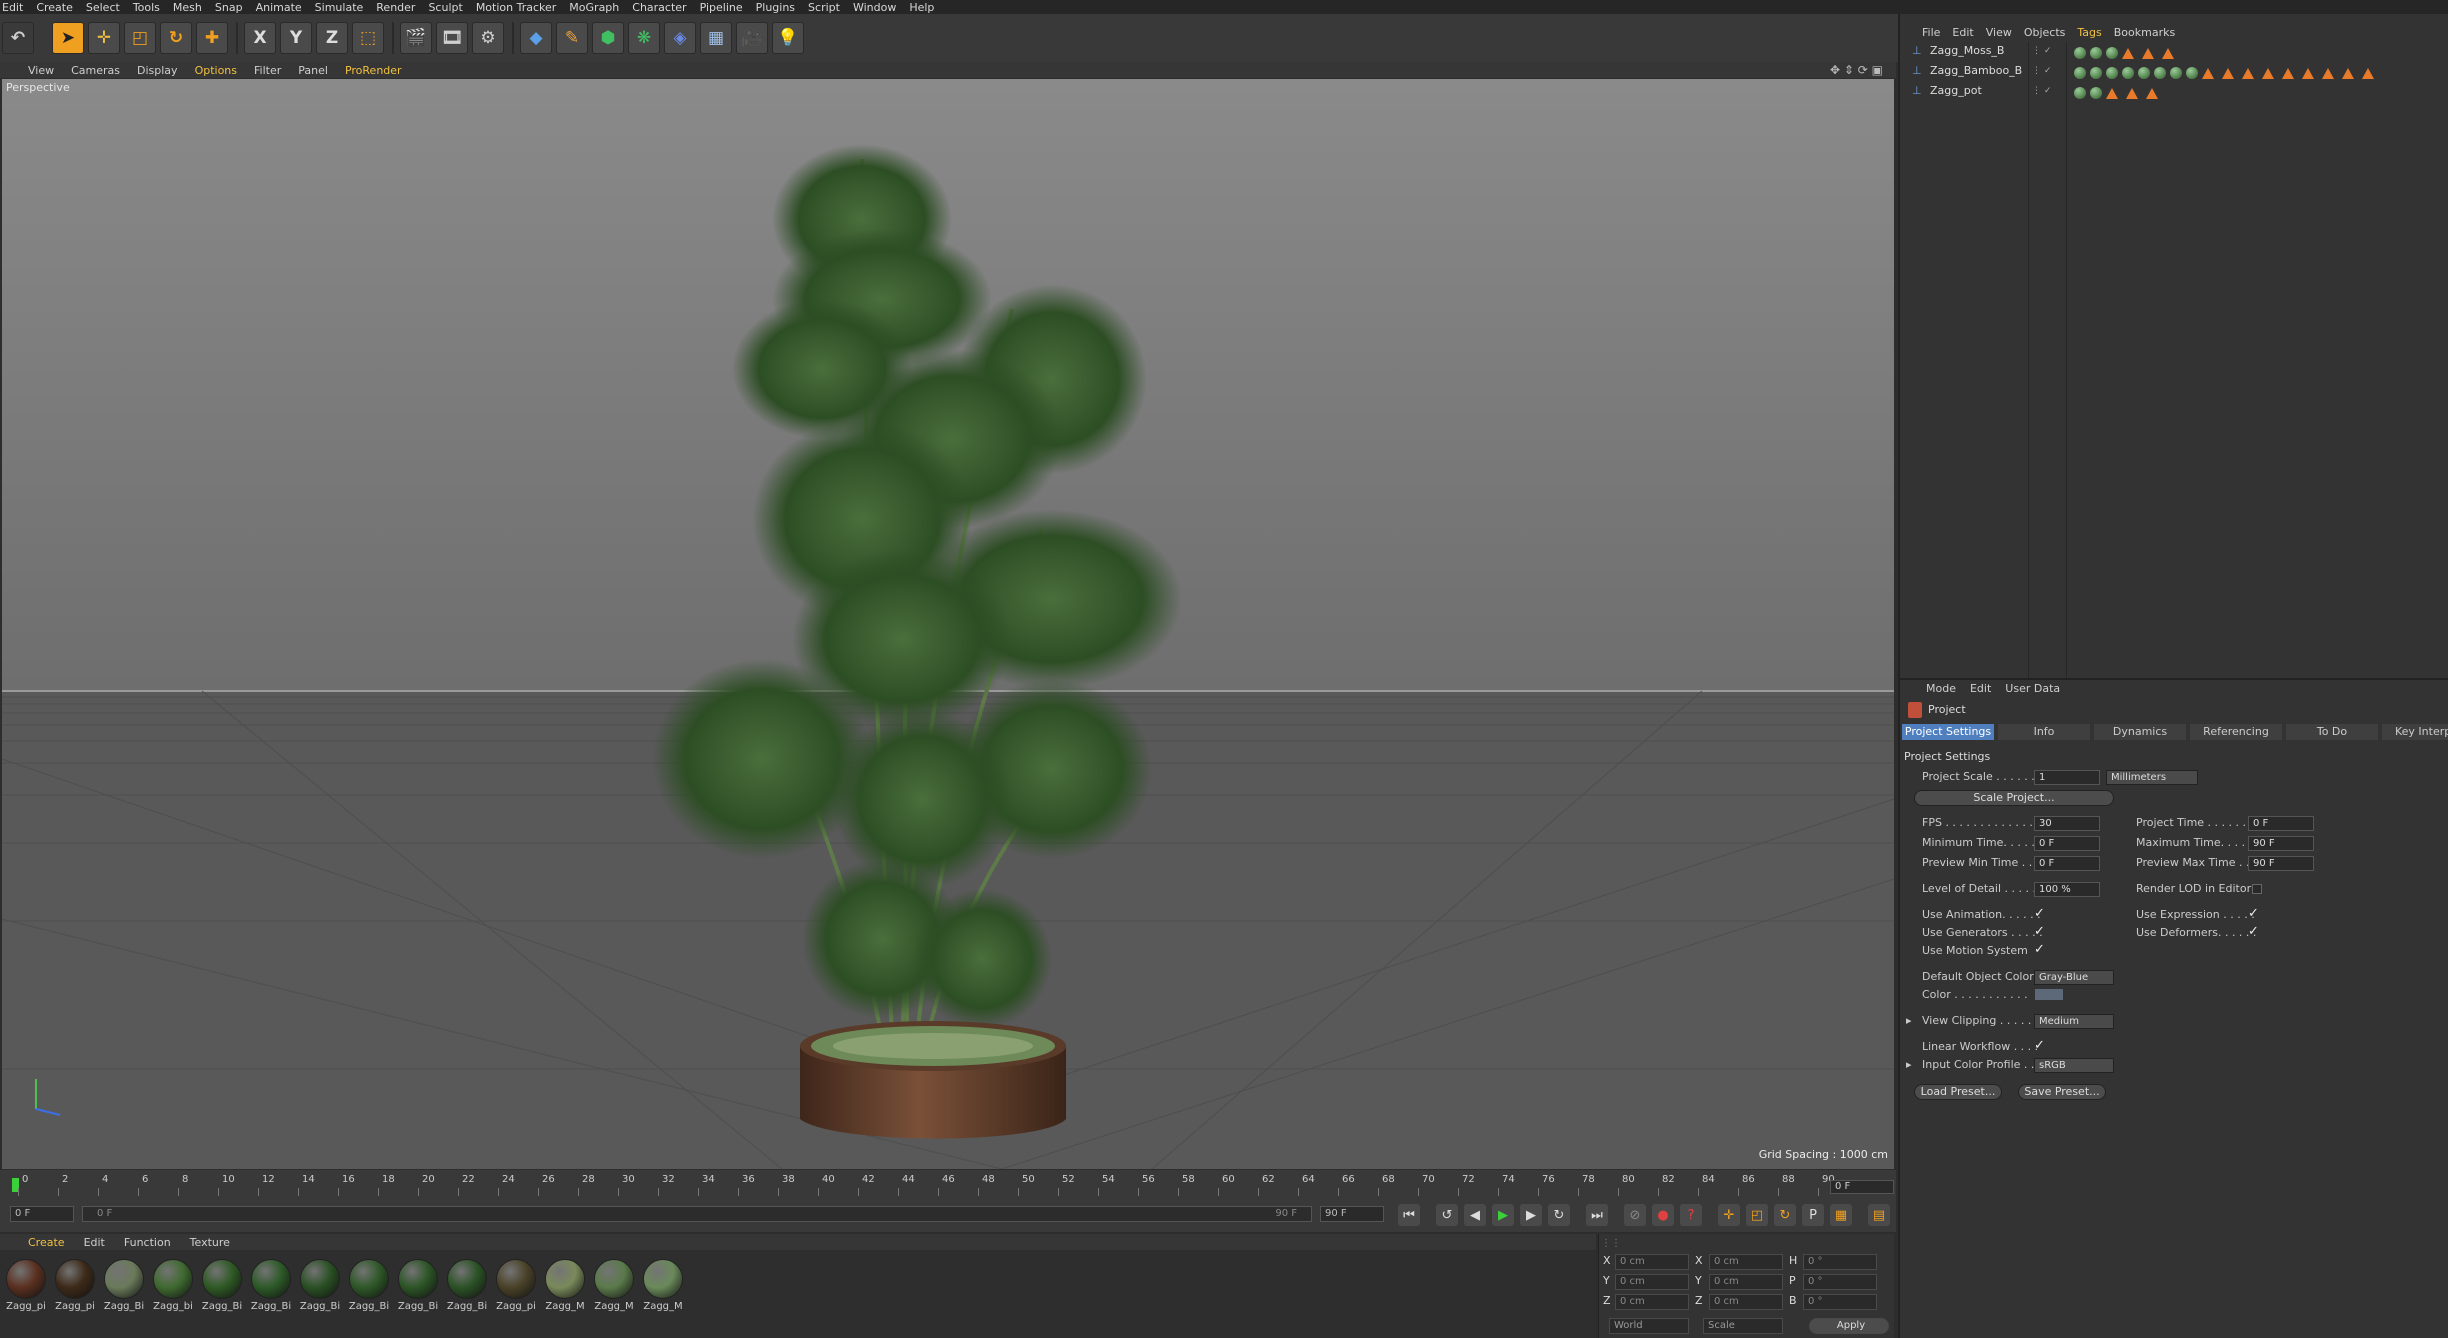 The width and height of the screenshot is (2448, 1338). Describe the element at coordinates (42, 1214) in the screenshot. I see `start-frame-field: 0 F` at that location.